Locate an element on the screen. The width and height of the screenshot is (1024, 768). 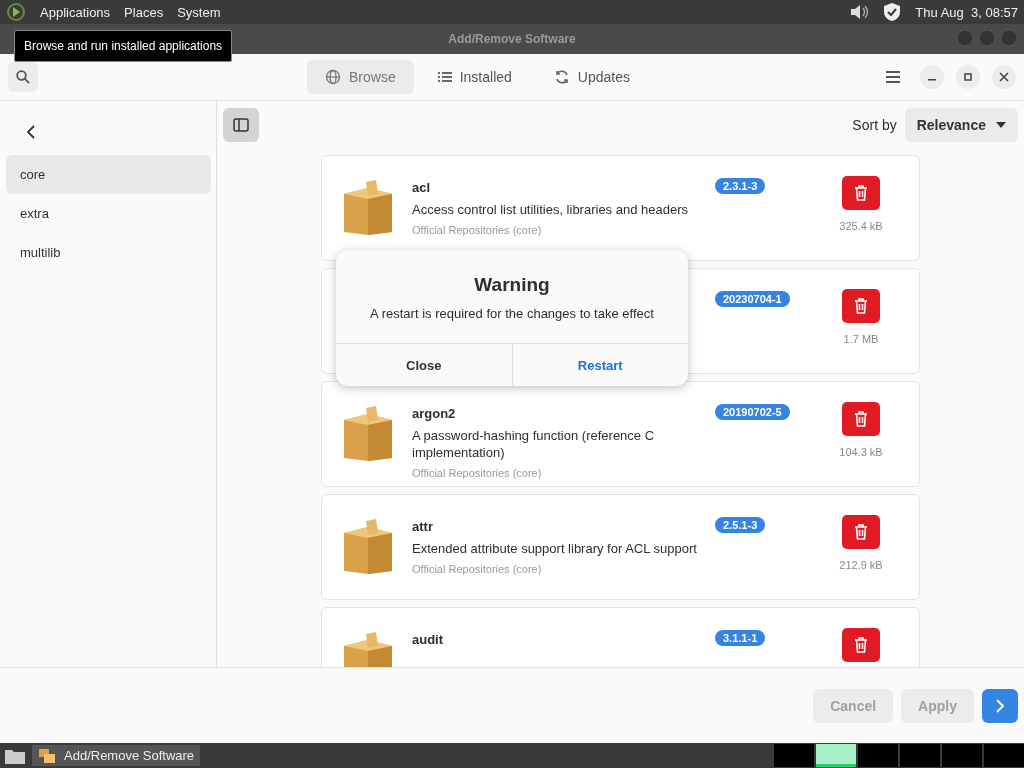
chevron-right-icon is located at coordinates (1000, 706).